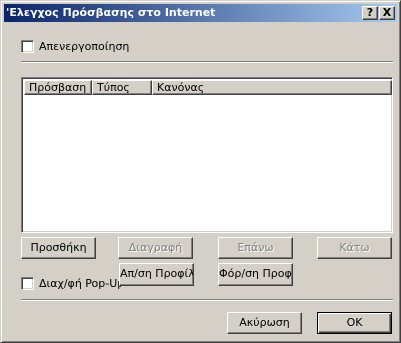  I want to click on window-title: 'Ελεγχος Πρόσβασης στο Internet, so click(111, 12).